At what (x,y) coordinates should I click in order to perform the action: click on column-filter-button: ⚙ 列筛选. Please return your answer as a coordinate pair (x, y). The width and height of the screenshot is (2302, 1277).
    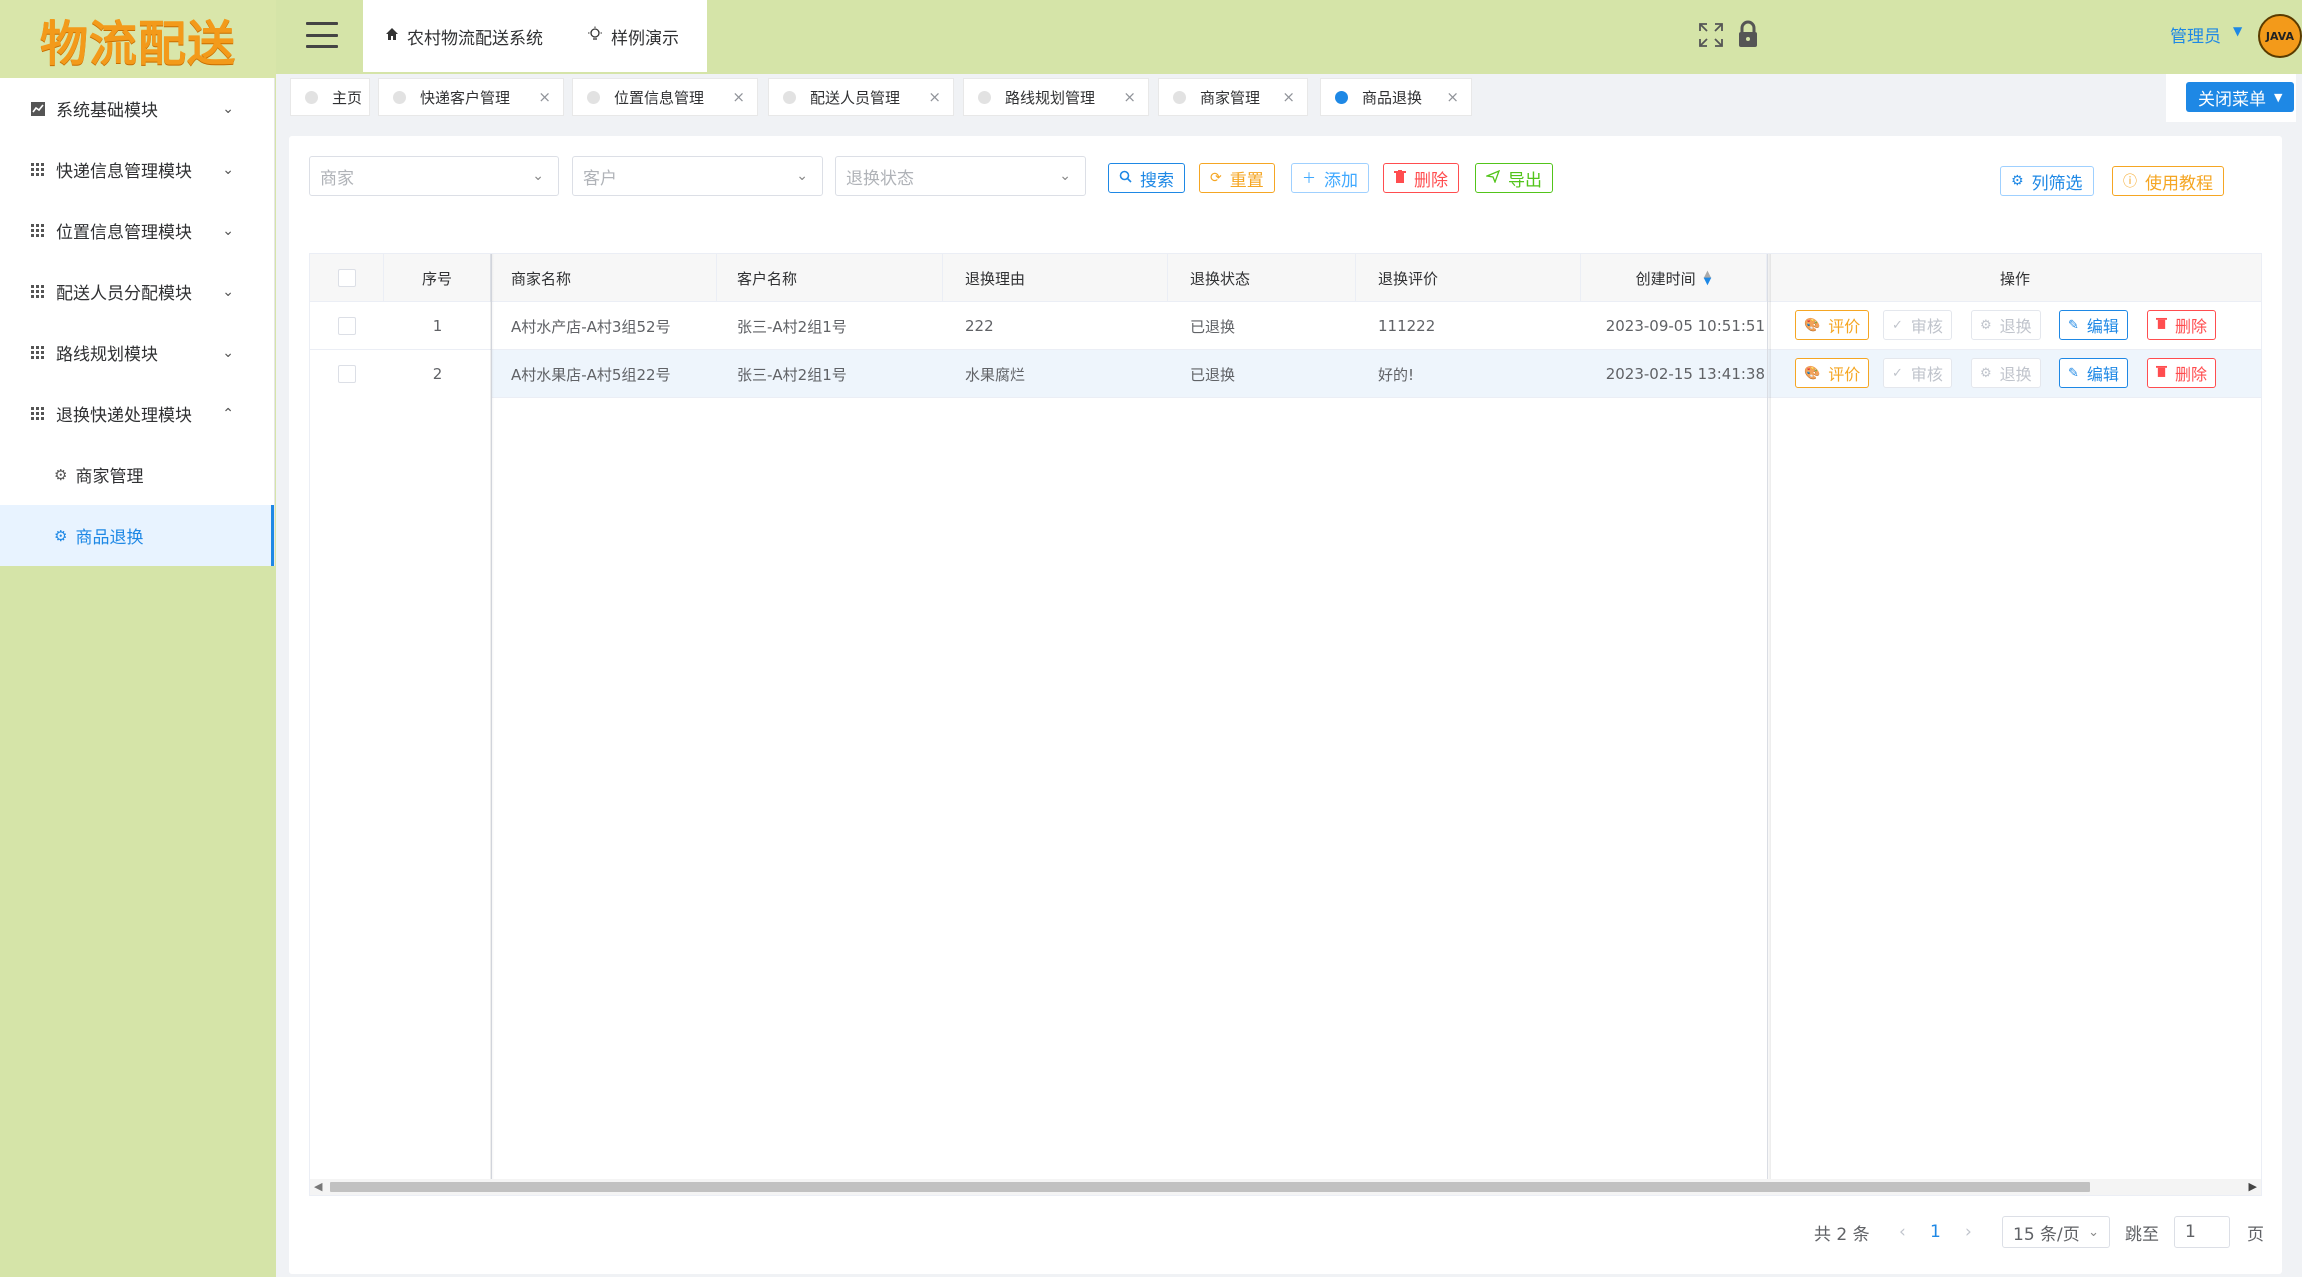
    Looking at the image, I should click on (2047, 181).